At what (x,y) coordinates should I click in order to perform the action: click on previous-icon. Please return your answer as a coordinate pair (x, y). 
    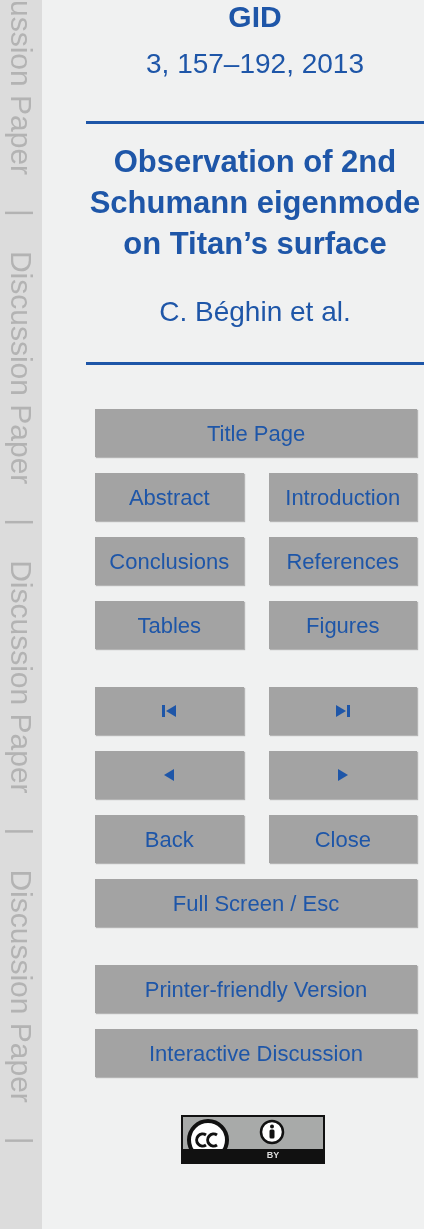
    Looking at the image, I should click on (169, 775).